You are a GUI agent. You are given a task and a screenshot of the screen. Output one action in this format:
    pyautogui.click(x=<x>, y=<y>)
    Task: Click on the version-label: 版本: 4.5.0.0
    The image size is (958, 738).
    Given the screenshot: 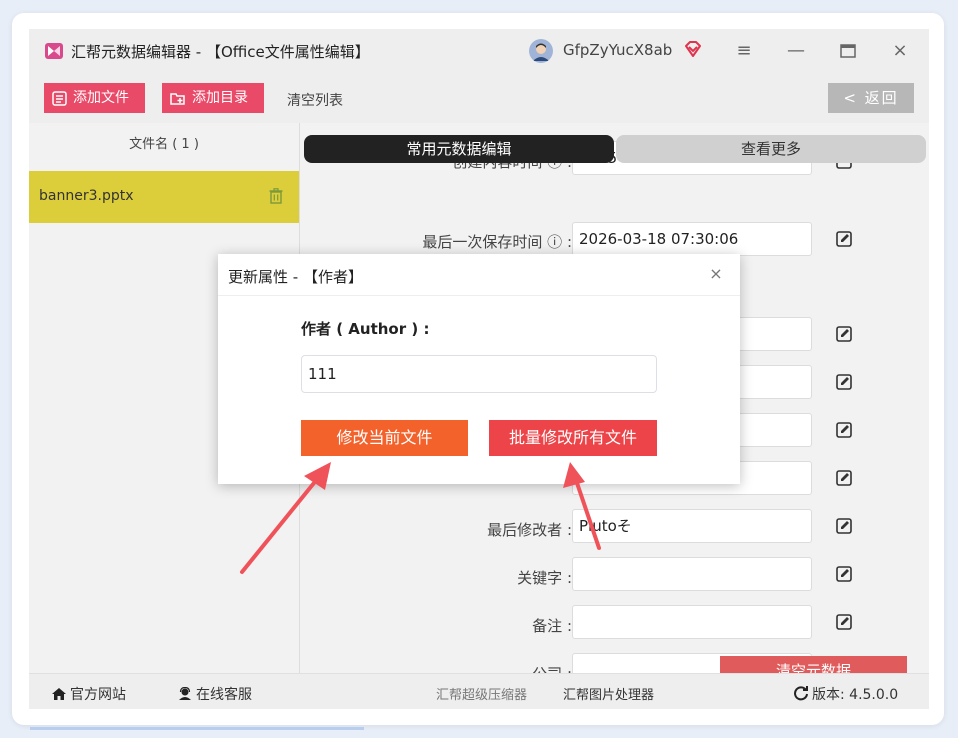 What is the action you would take?
    pyautogui.click(x=855, y=695)
    